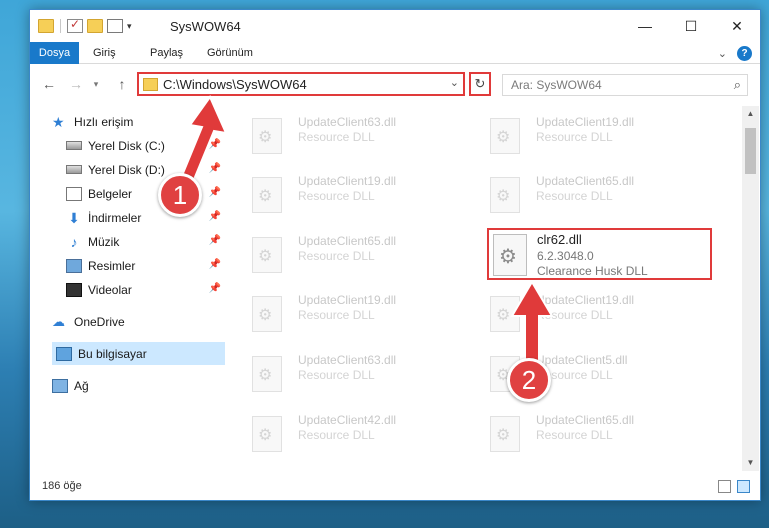 The height and width of the screenshot is (528, 769). I want to click on scroll-thumb, so click(750, 151).